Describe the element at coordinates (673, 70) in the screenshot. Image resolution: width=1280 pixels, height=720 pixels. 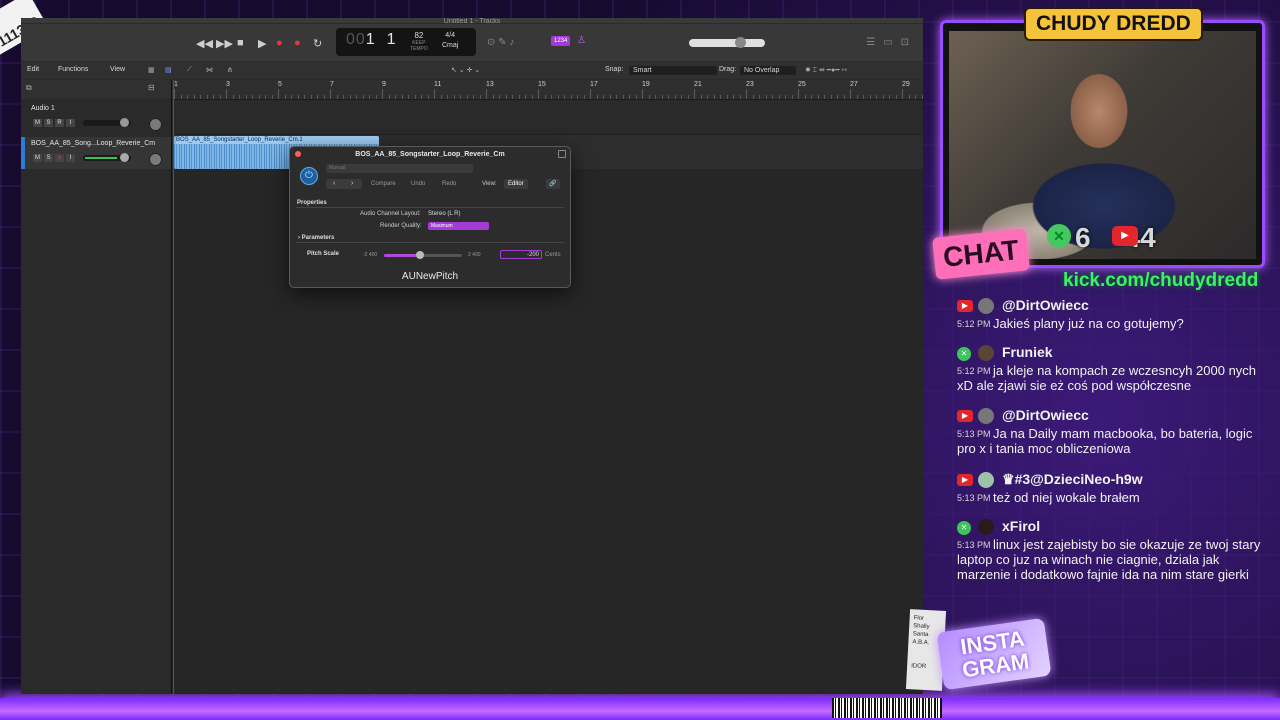
I see `snap-select: Smart` at that location.